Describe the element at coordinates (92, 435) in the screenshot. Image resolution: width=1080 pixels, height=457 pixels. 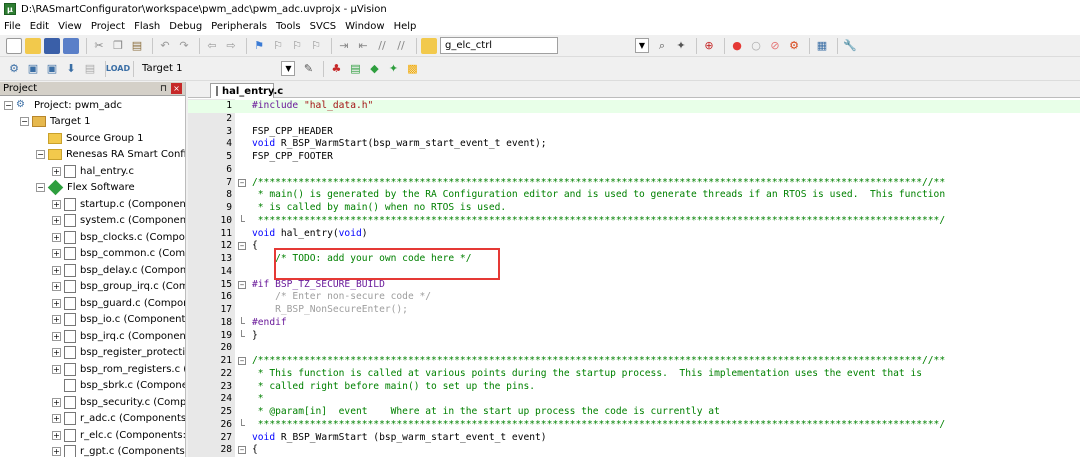
I see `tree-item: + r_elc.c (Components:ra)` at that location.